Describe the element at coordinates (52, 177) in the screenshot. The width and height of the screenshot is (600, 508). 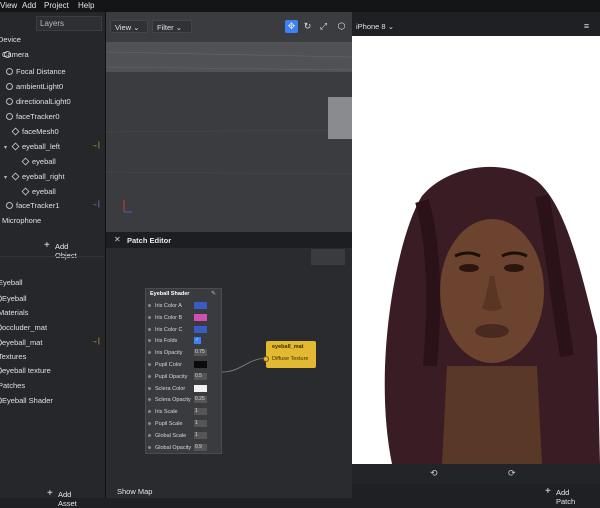
I see `scene-item-eyeball-right: ▾ eyeball_right` at that location.